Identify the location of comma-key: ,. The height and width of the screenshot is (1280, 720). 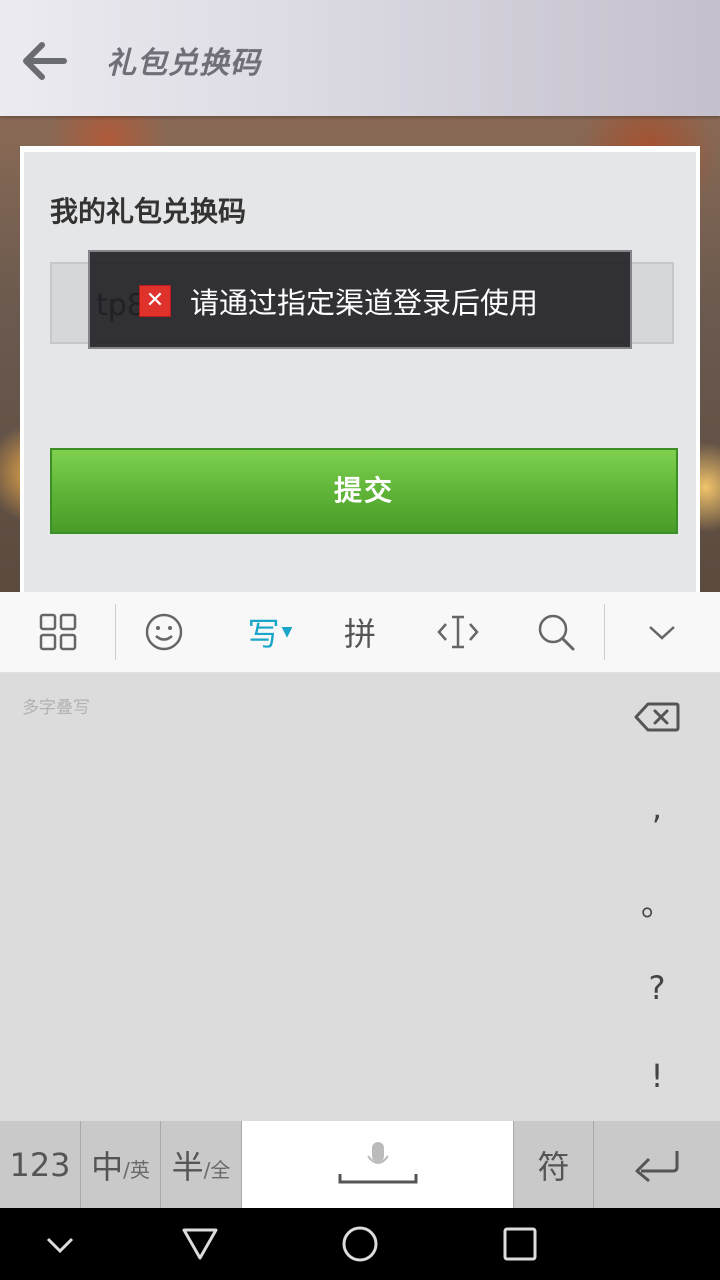
(657, 808).